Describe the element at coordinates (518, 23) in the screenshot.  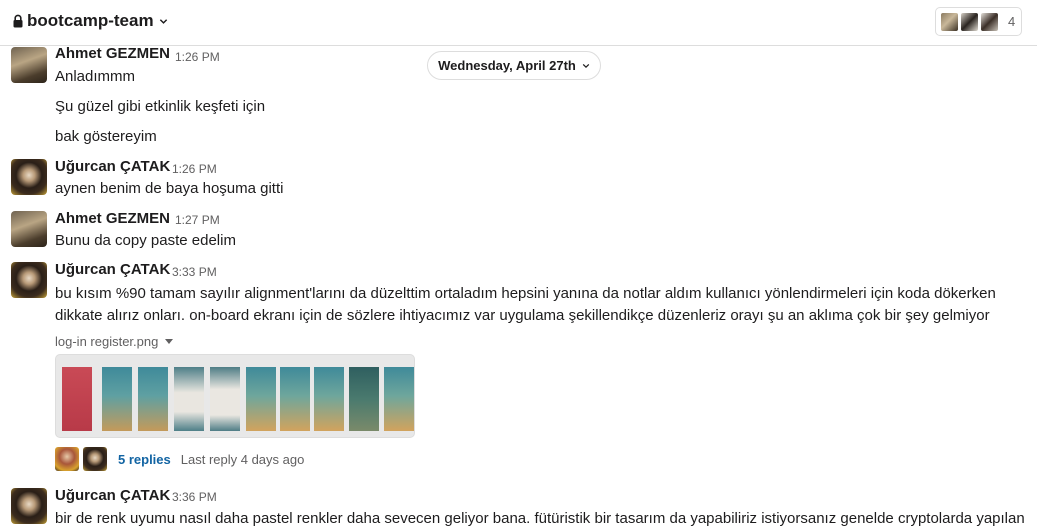
I see `channel-header: bootcamp-team 4` at that location.